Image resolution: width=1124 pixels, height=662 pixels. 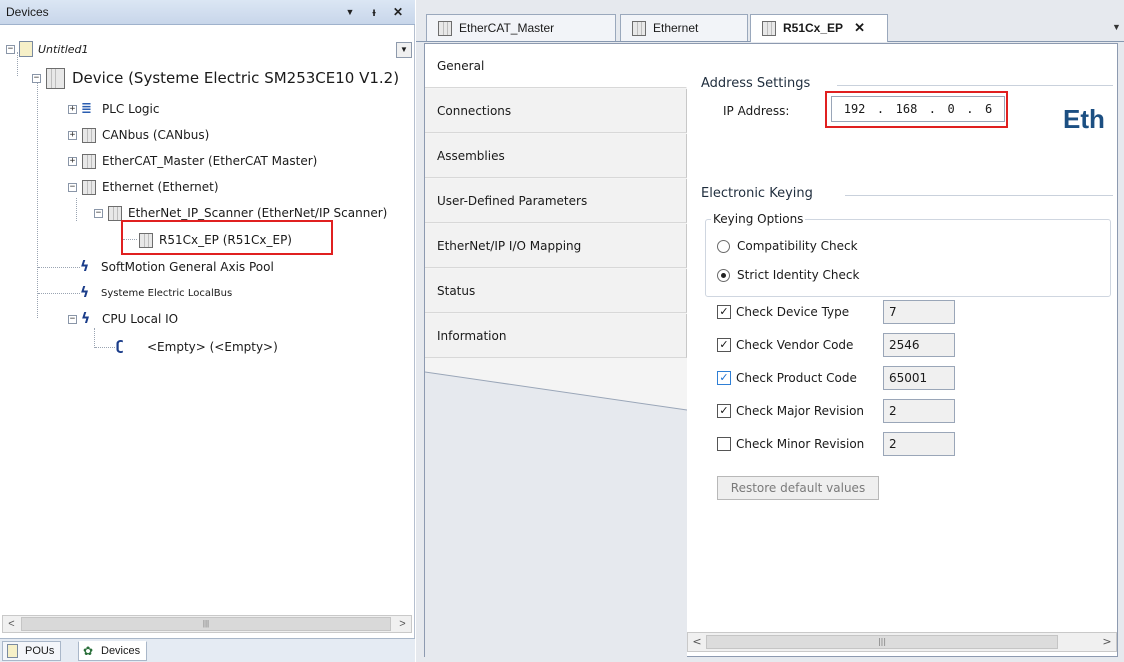 I want to click on localbus-icon: ϟ, so click(x=85, y=293).